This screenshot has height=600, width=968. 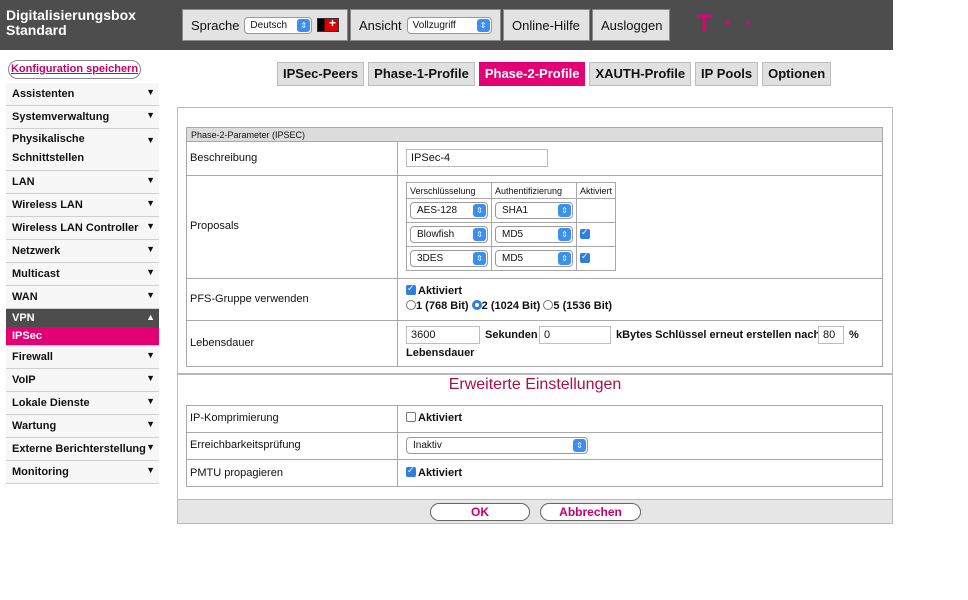 I want to click on authentication-select-value: SHA1, so click(x=515, y=210).